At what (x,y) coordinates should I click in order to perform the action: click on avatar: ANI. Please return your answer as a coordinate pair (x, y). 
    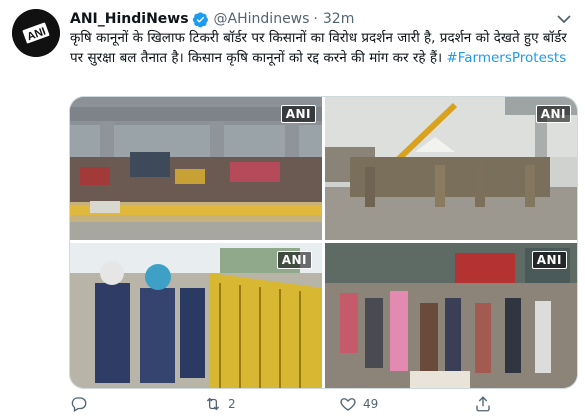
    Looking at the image, I should click on (36, 33).